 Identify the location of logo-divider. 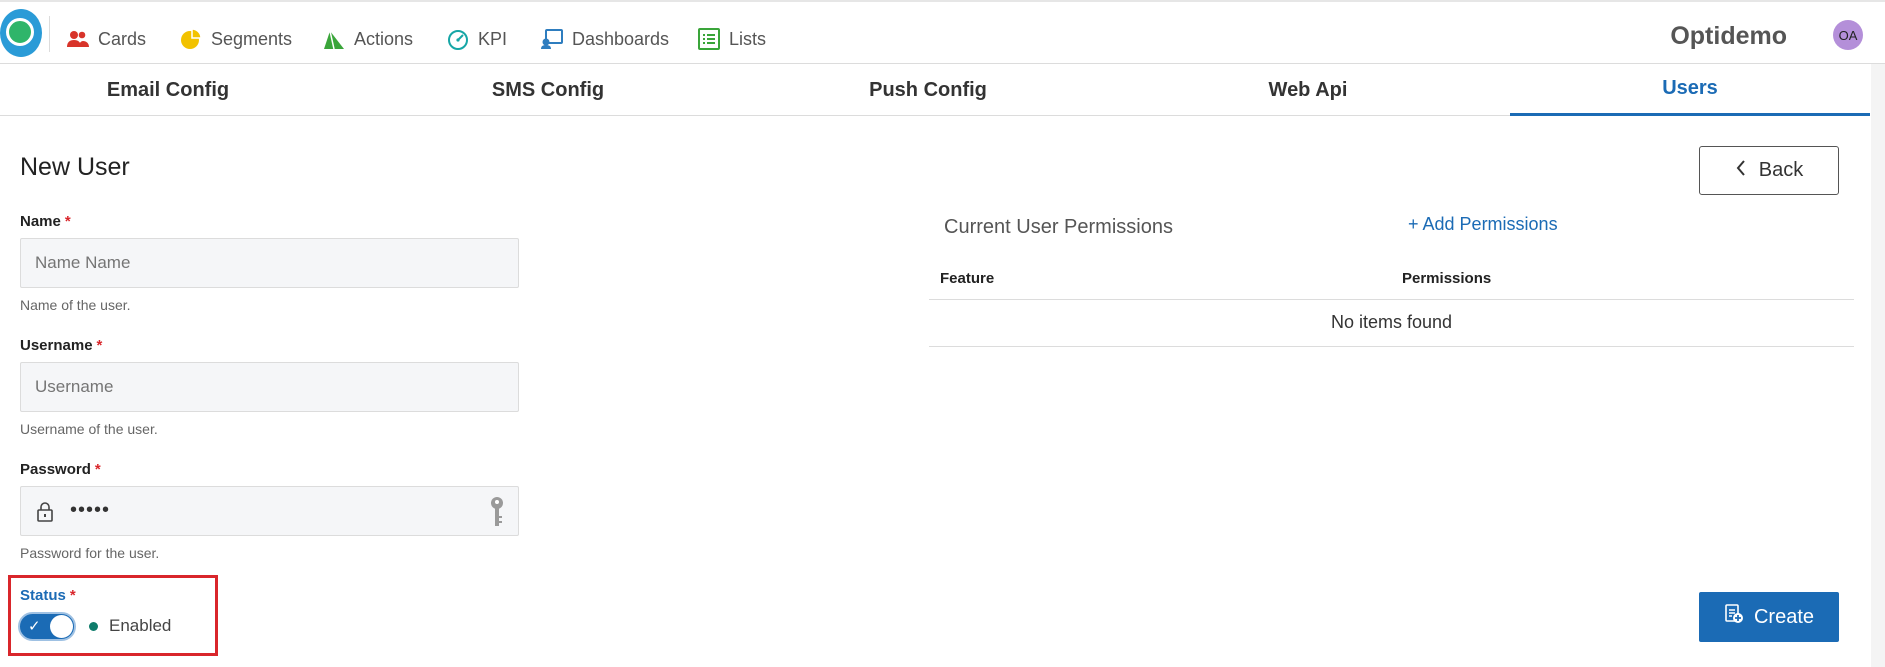
(49, 34).